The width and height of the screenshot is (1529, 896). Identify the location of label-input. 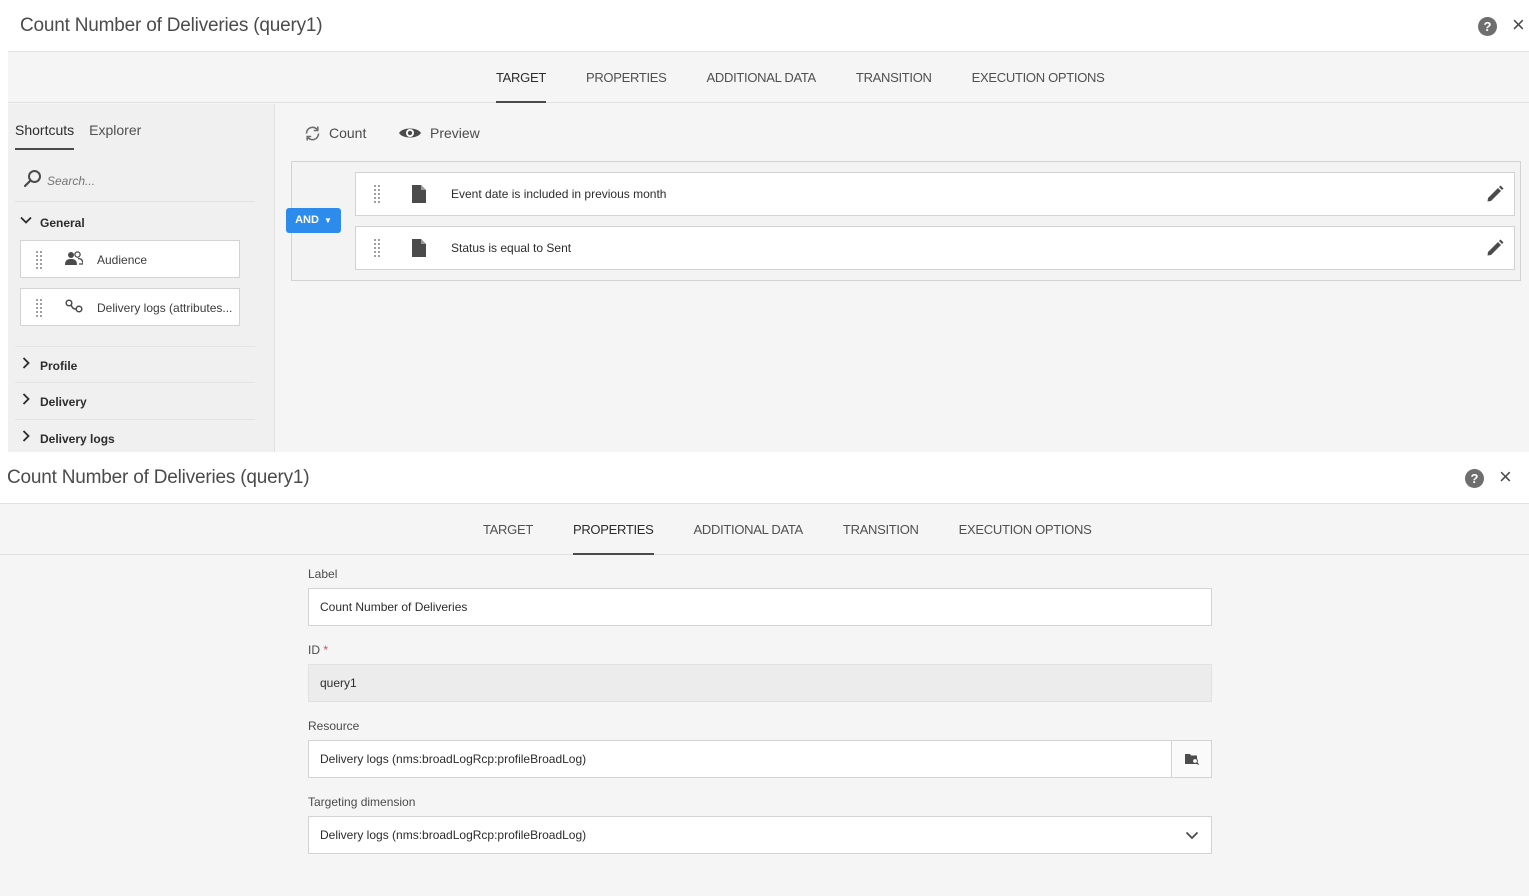
(760, 607).